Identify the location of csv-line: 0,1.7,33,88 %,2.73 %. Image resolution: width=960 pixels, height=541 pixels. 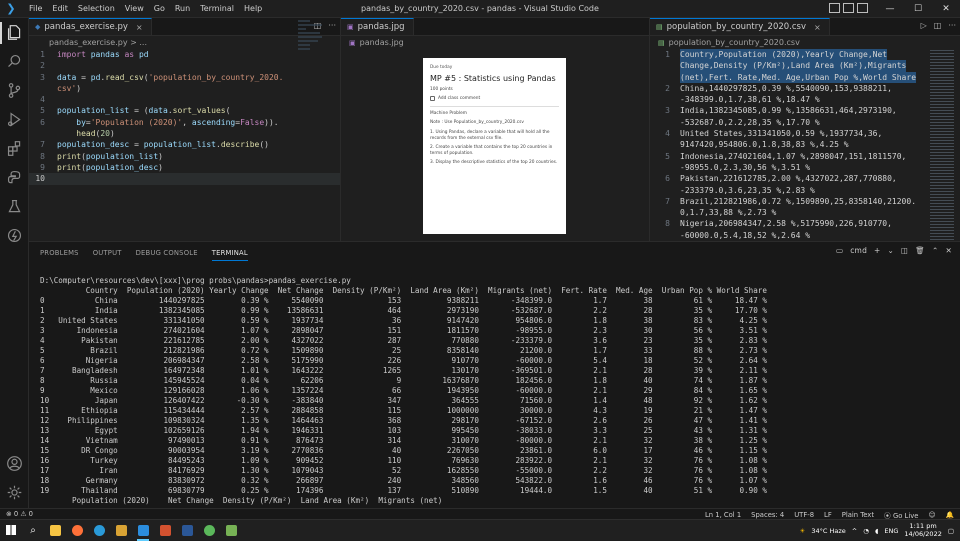
(805, 212).